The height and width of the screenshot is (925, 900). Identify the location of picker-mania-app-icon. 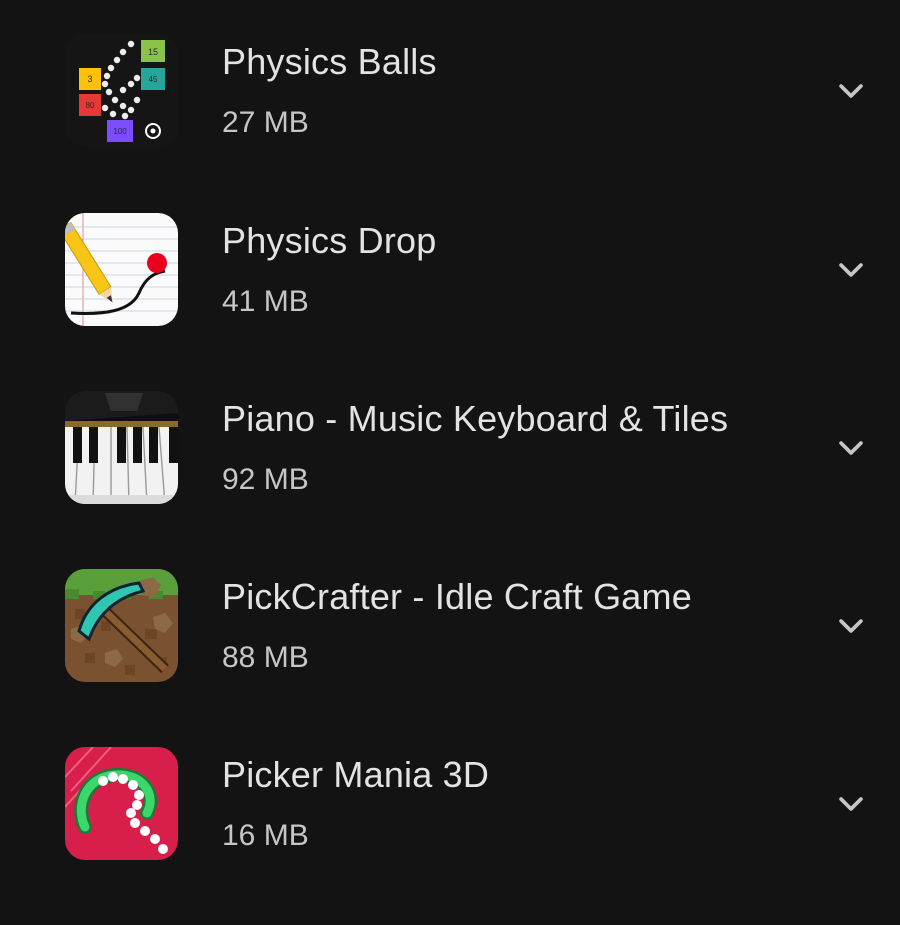
(121, 803).